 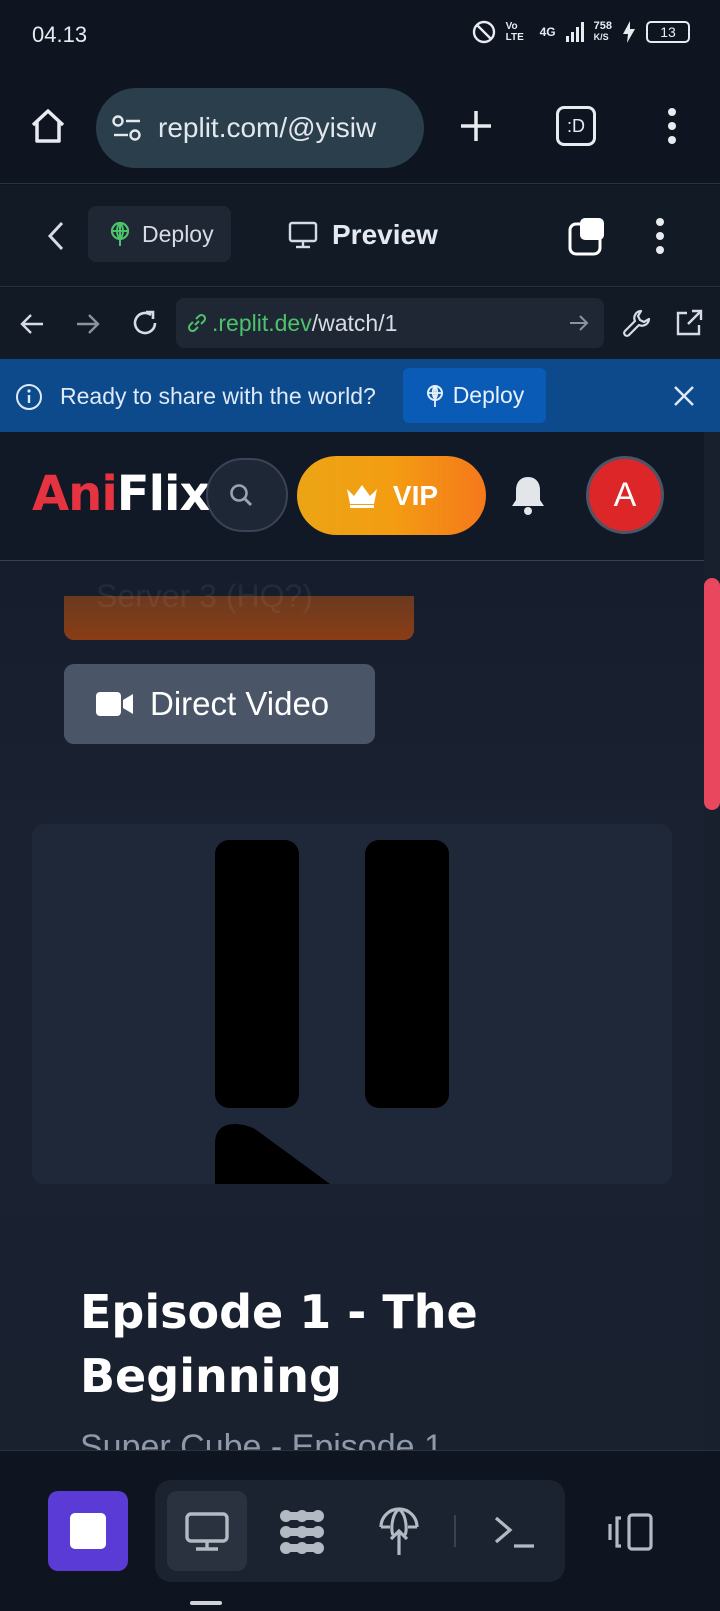 What do you see at coordinates (668, 32) in the screenshot?
I see `battery-indicator: 13` at bounding box center [668, 32].